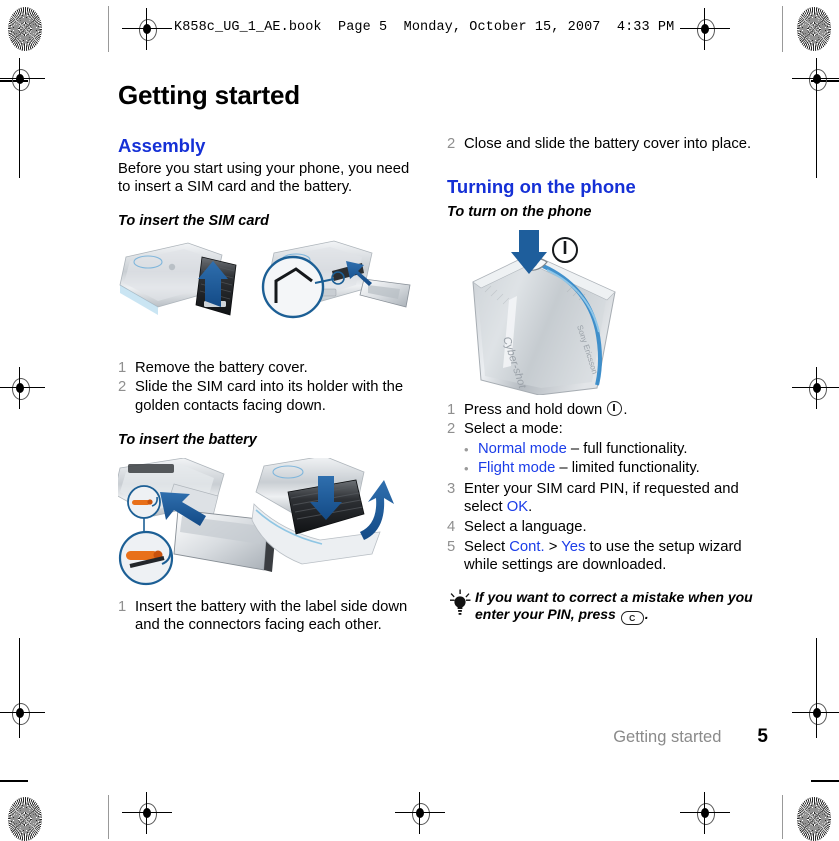 The height and width of the screenshot is (841, 839). I want to click on power-key-icon, so click(615, 408).